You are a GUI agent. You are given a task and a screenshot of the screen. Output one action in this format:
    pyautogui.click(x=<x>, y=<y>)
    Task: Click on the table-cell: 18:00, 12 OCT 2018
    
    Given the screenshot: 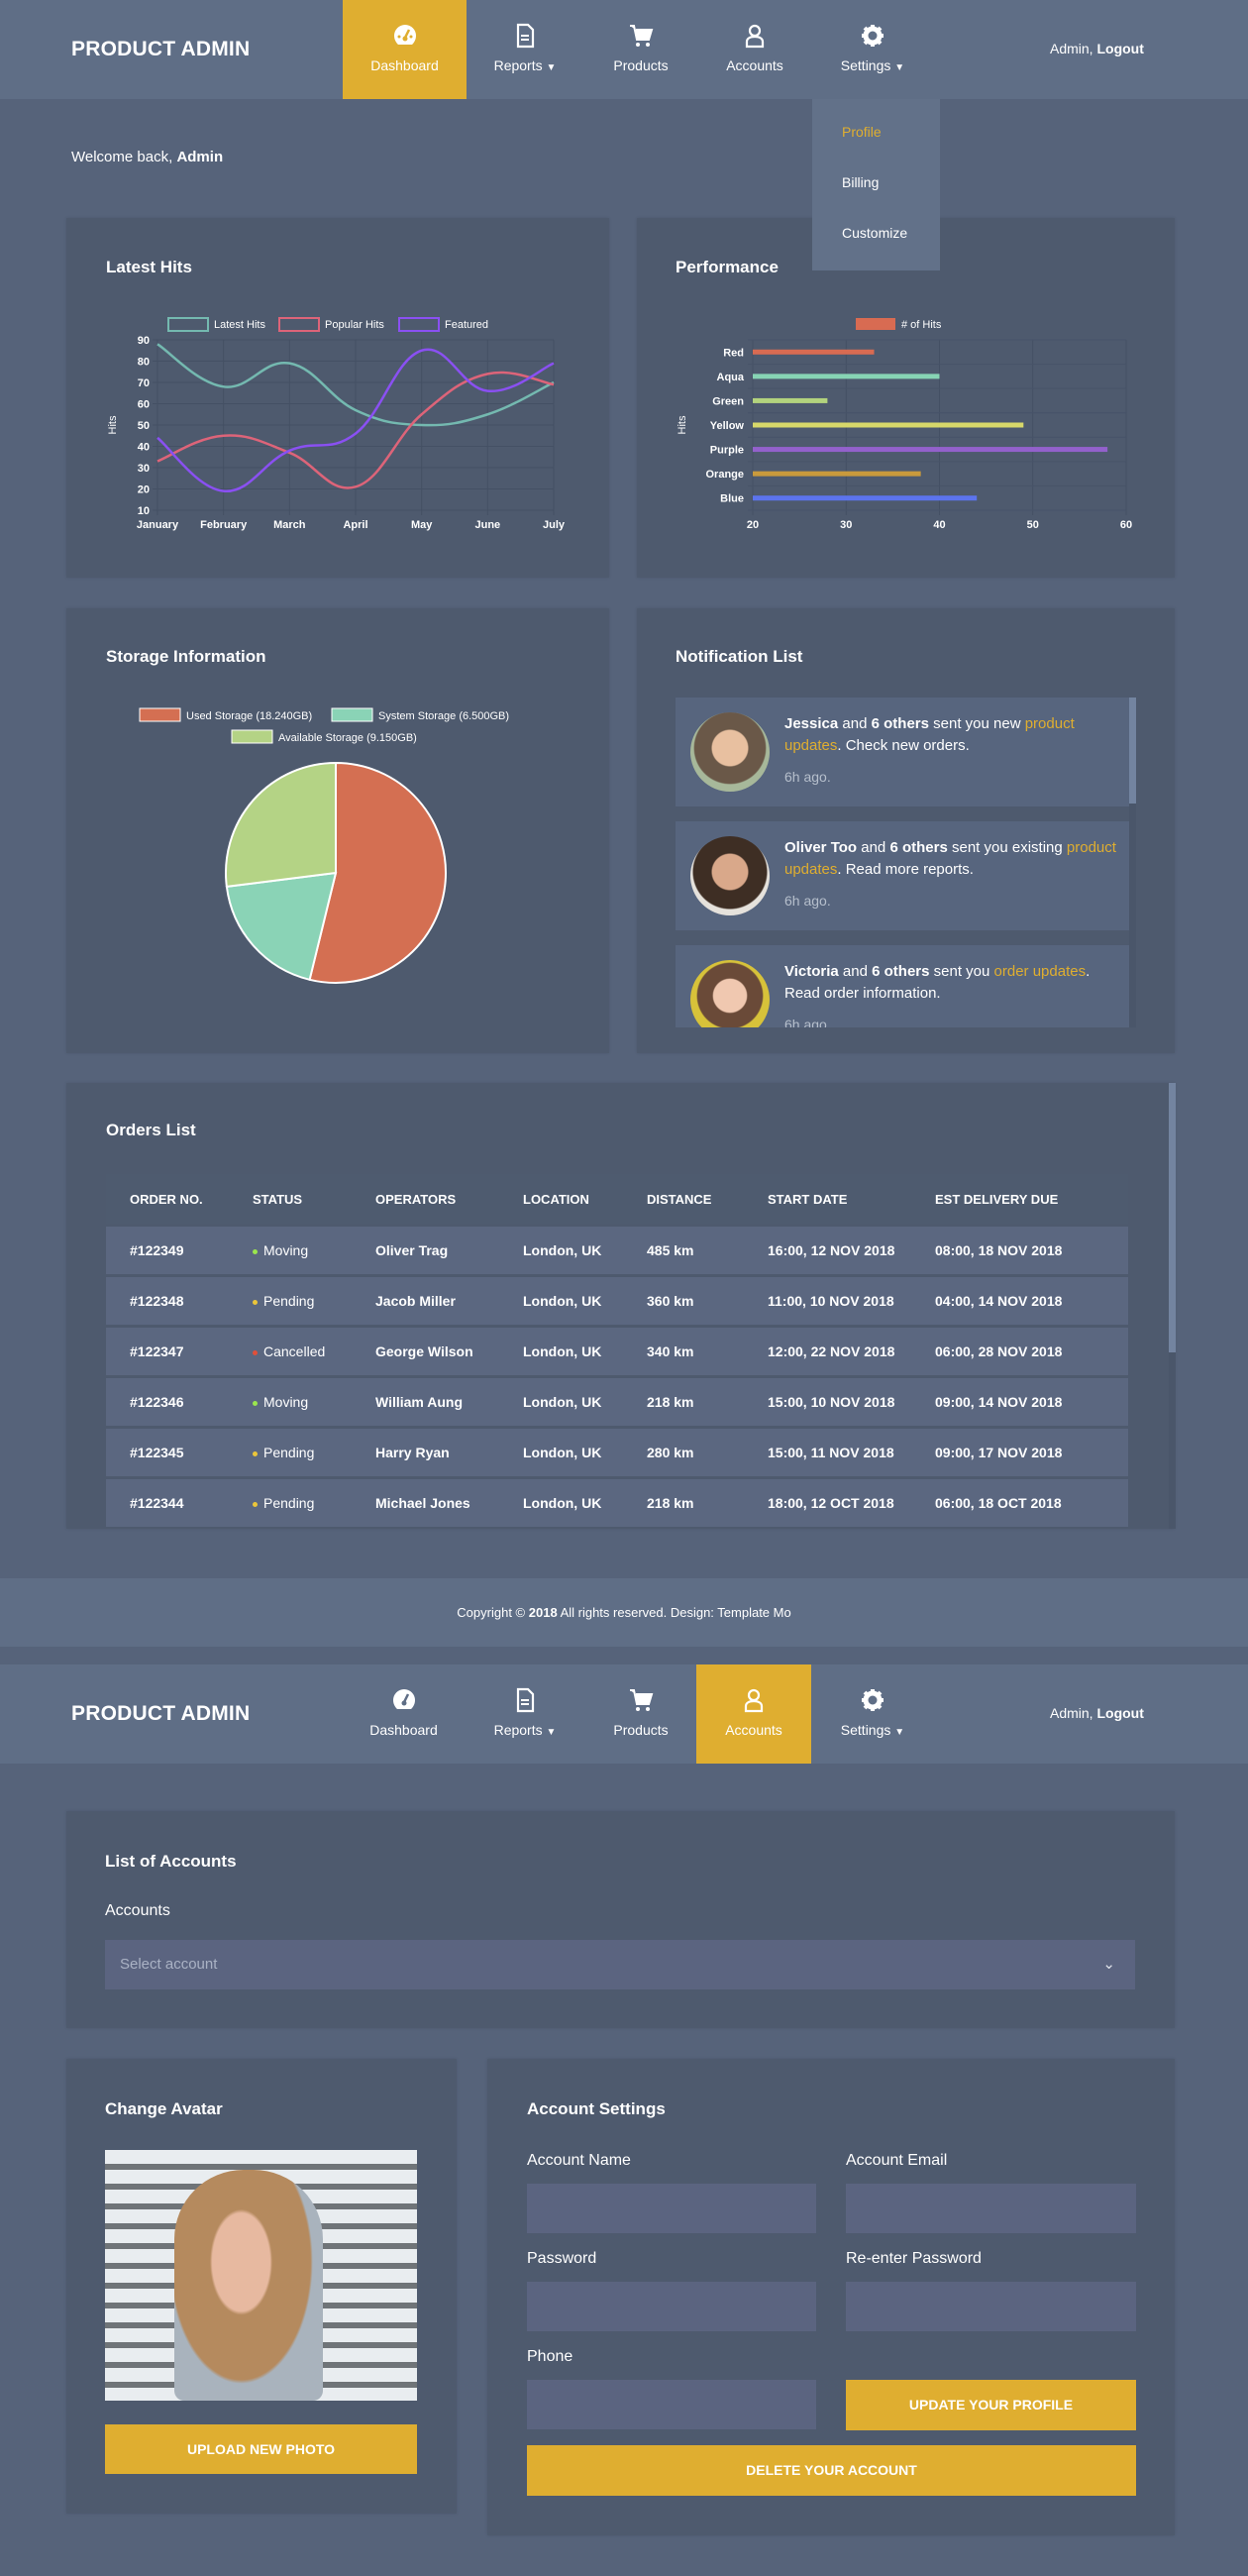 What is the action you would take?
    pyautogui.click(x=827, y=1503)
    